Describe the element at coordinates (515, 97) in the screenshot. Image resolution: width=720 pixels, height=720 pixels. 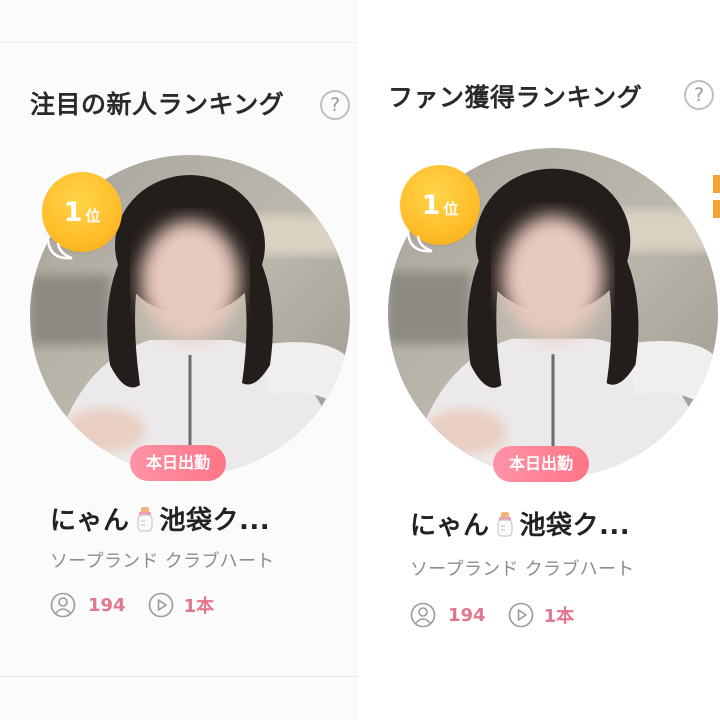
I see `section-title: ファン獲得ランキング` at that location.